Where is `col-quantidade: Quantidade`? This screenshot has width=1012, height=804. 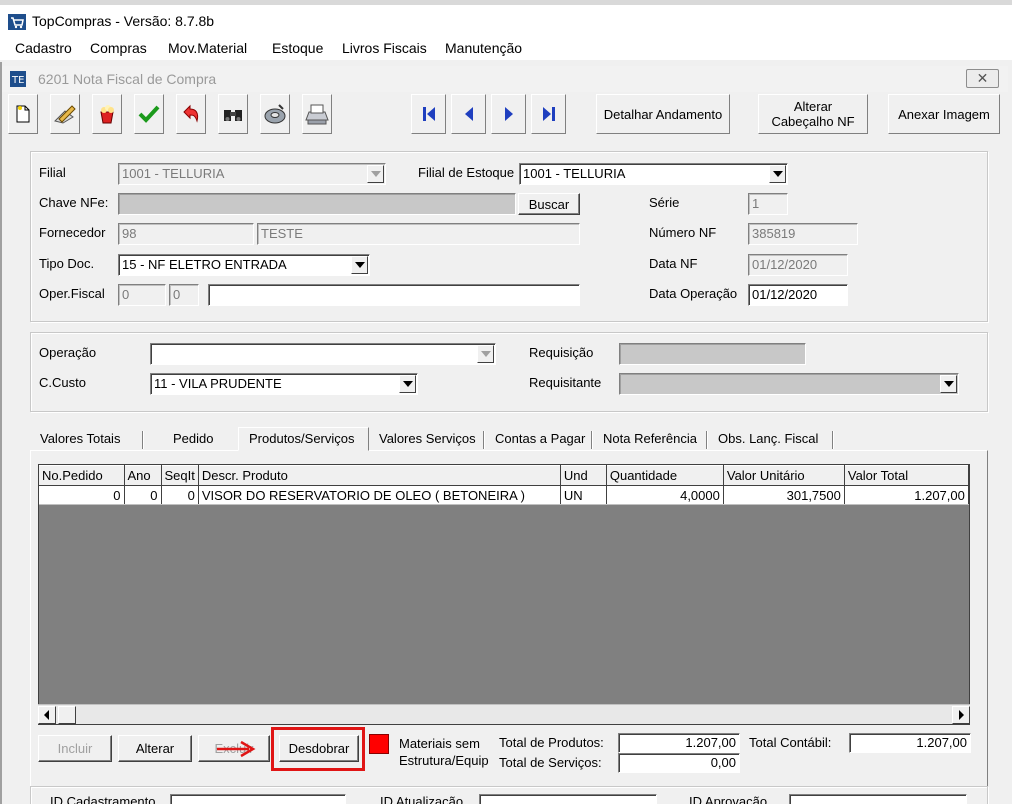
col-quantidade: Quantidade is located at coordinates (665, 475).